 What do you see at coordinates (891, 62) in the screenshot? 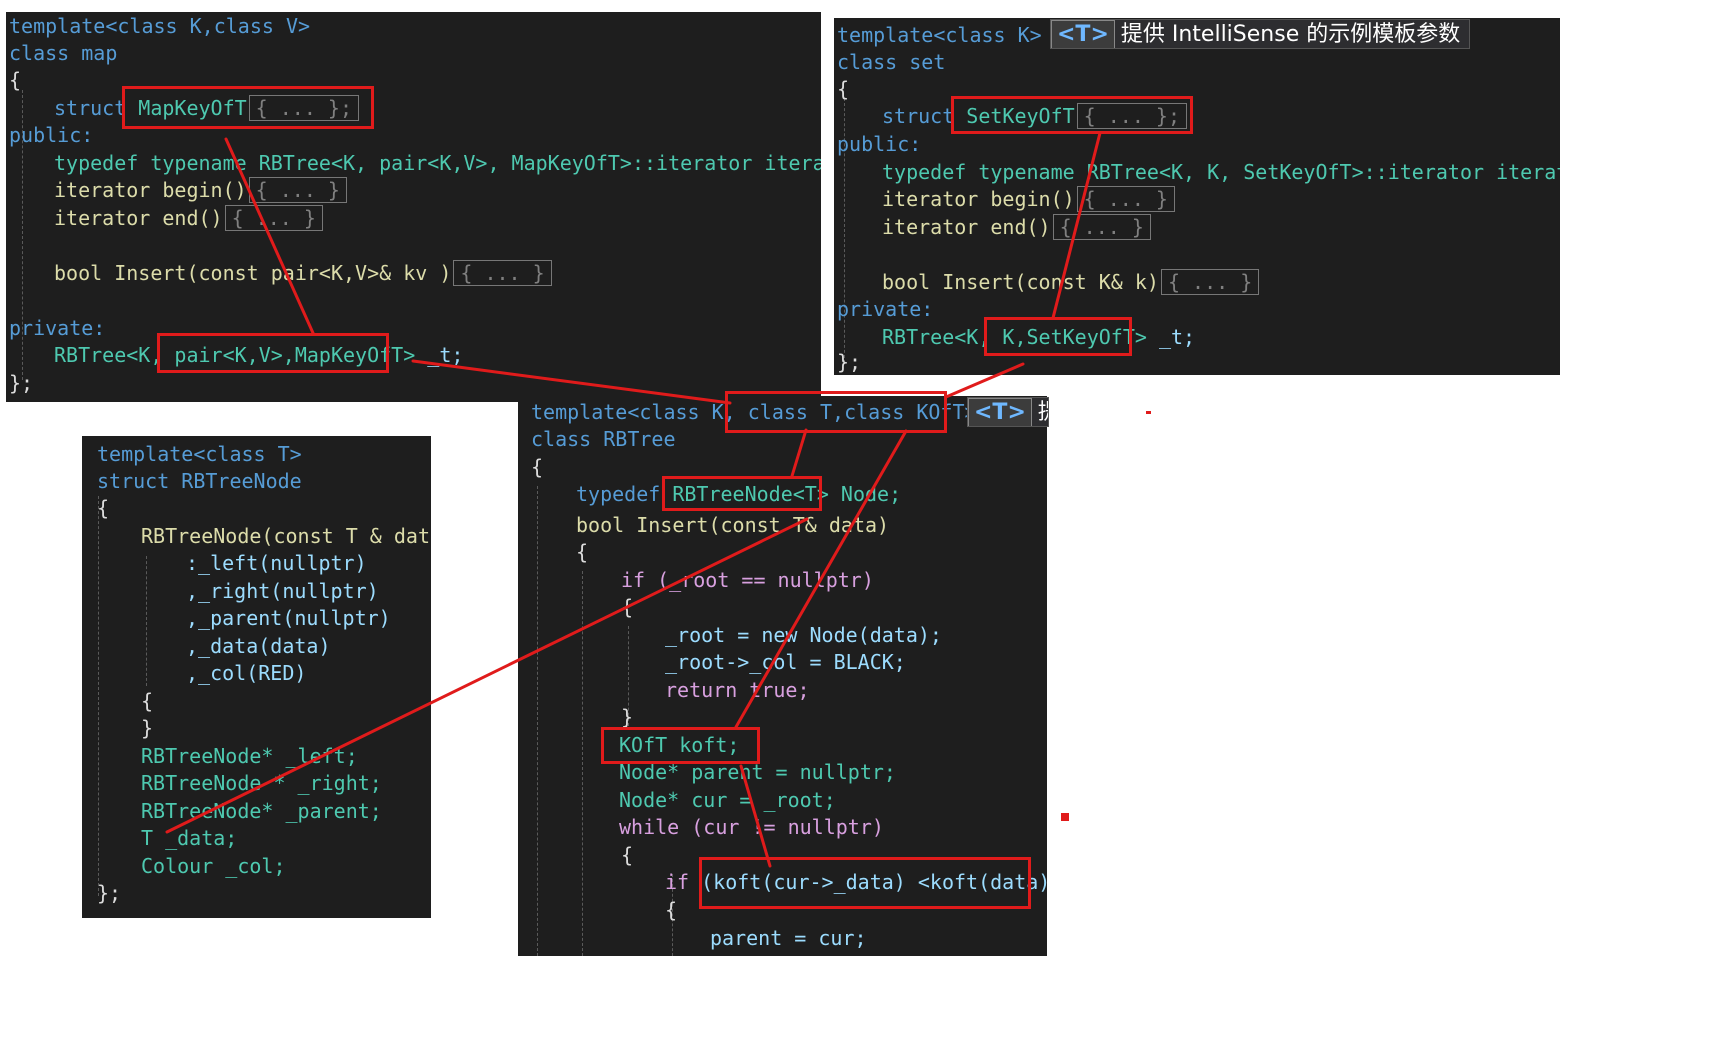
I see `set-class-line: class set` at bounding box center [891, 62].